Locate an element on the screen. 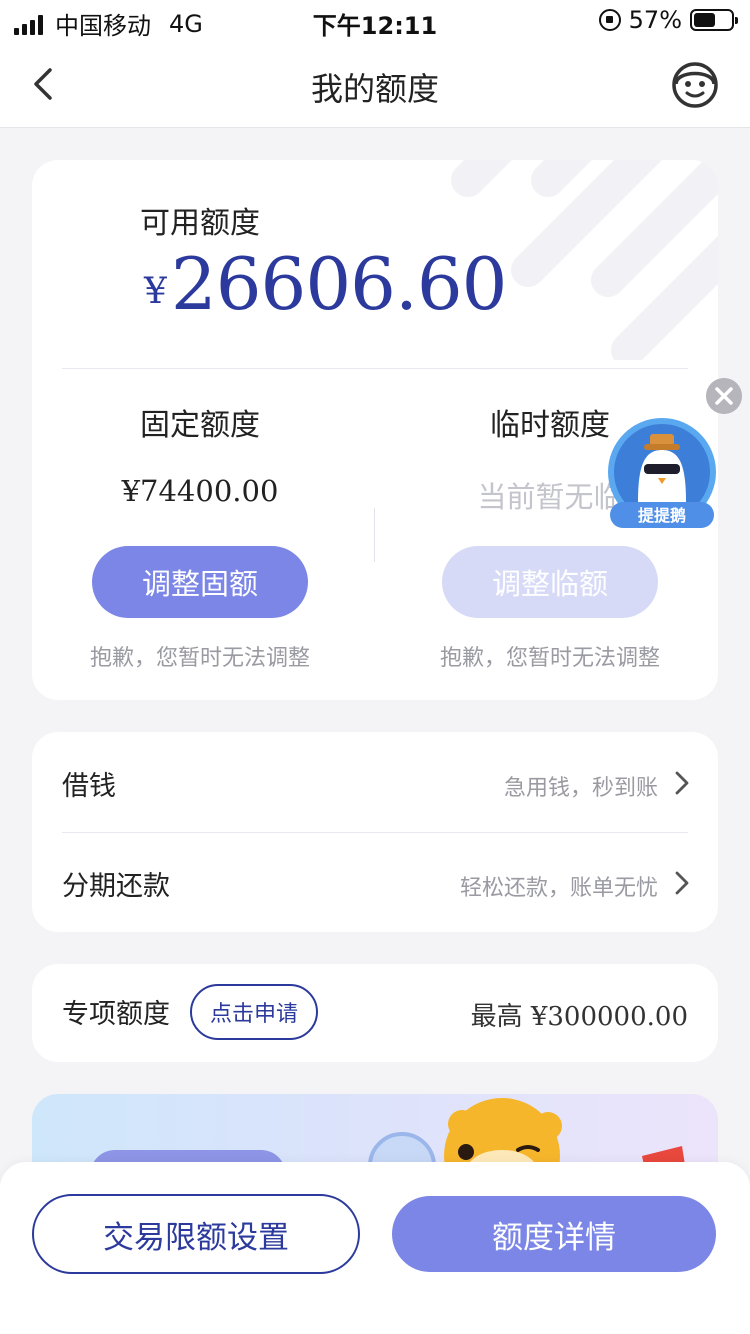 Image resolution: width=750 pixels, height=1334 pixels. fixed-quota-note: 抱歉，您暂时无法调整 is located at coordinates (199, 658).